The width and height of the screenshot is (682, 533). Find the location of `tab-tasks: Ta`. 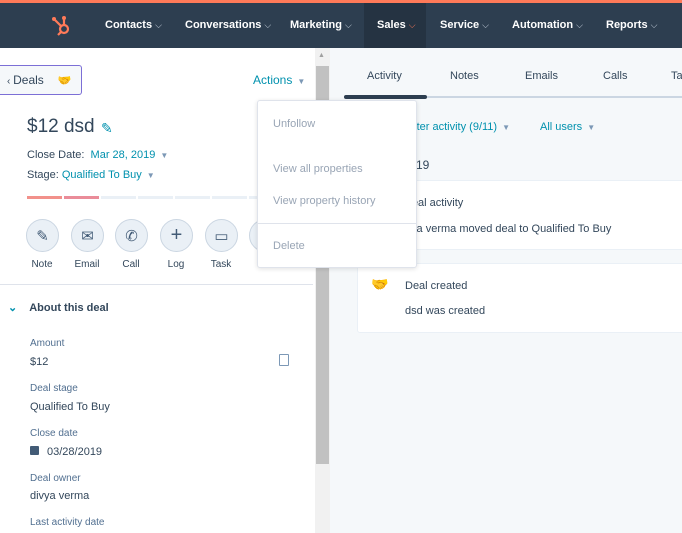

tab-tasks: Ta is located at coordinates (676, 76).